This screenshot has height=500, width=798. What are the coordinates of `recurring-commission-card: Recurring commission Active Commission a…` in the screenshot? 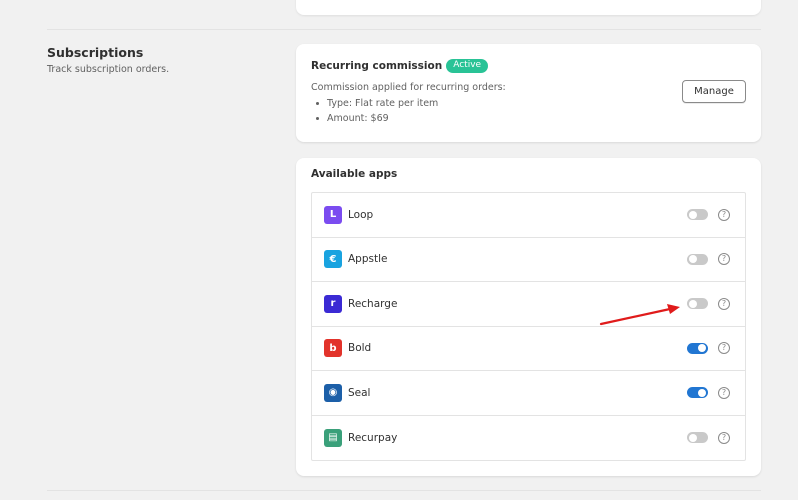 It's located at (528, 93).